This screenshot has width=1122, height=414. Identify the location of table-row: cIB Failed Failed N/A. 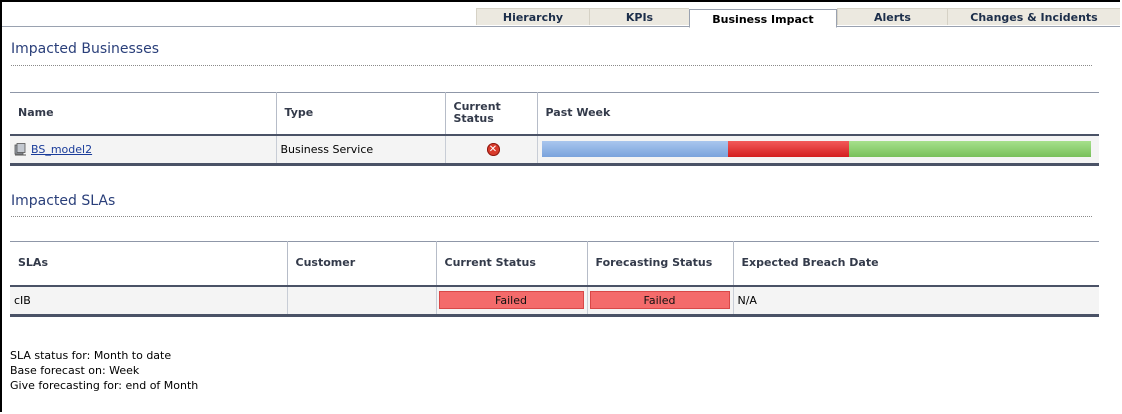
(554, 300).